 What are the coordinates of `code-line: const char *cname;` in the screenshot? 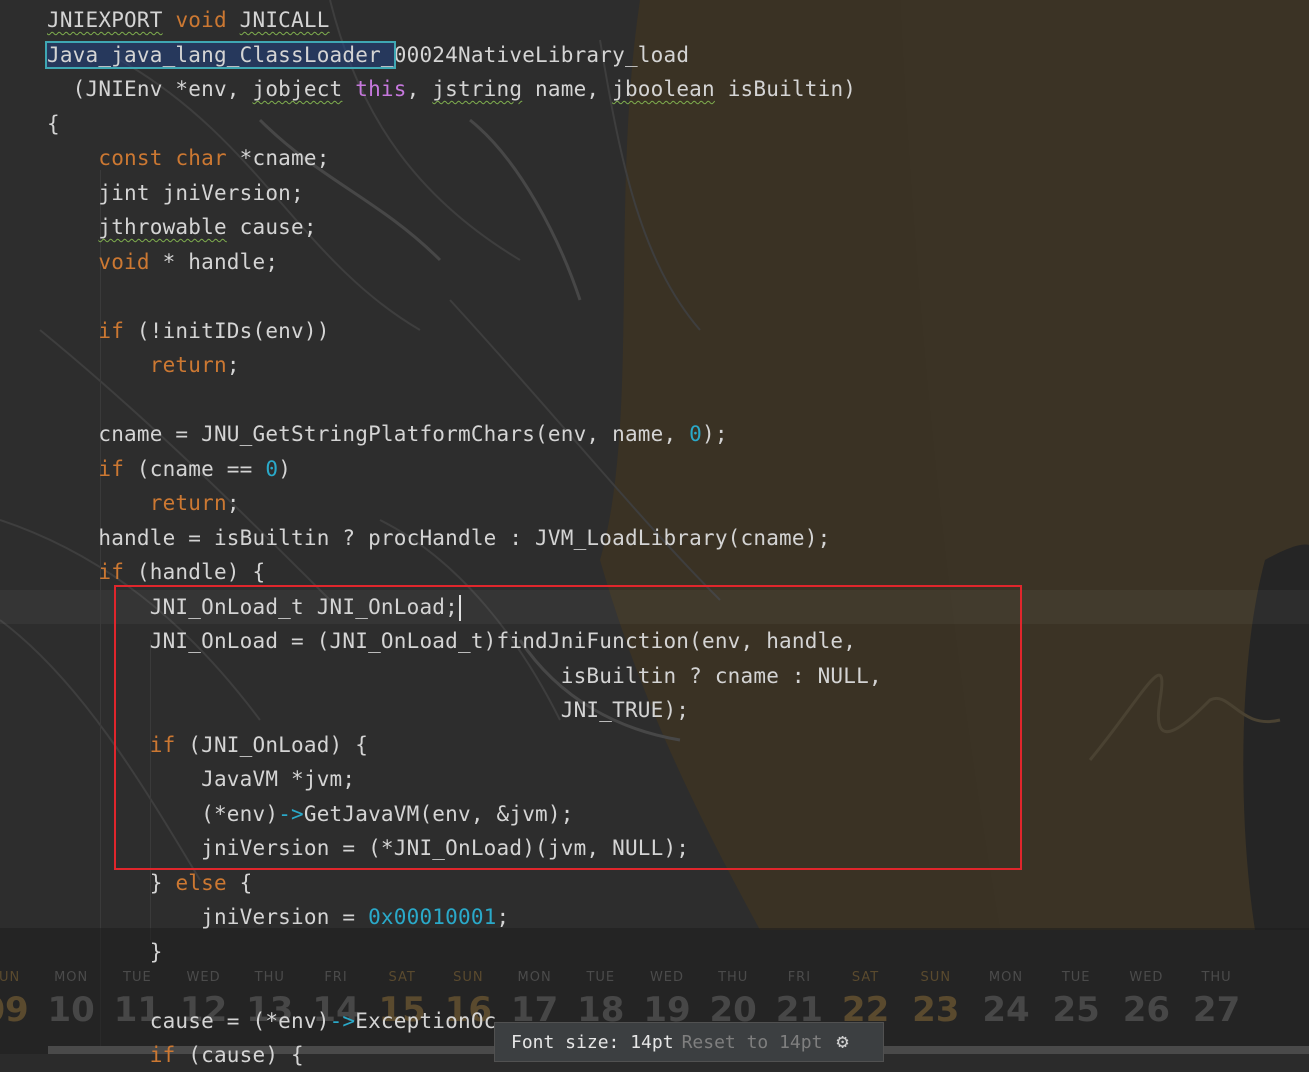 It's located at (188, 158).